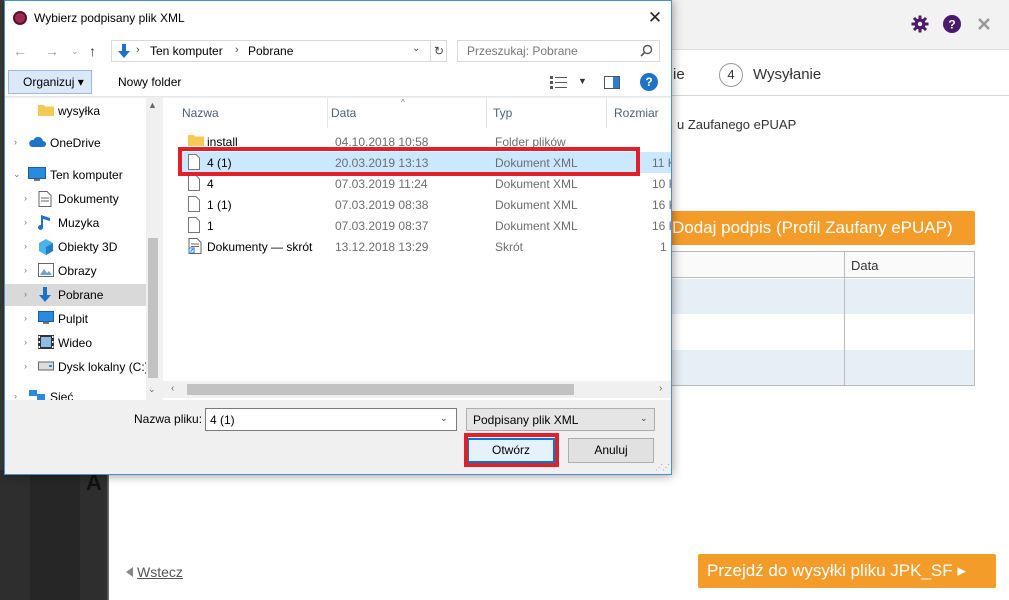  I want to click on view-options-icon, so click(559, 84).